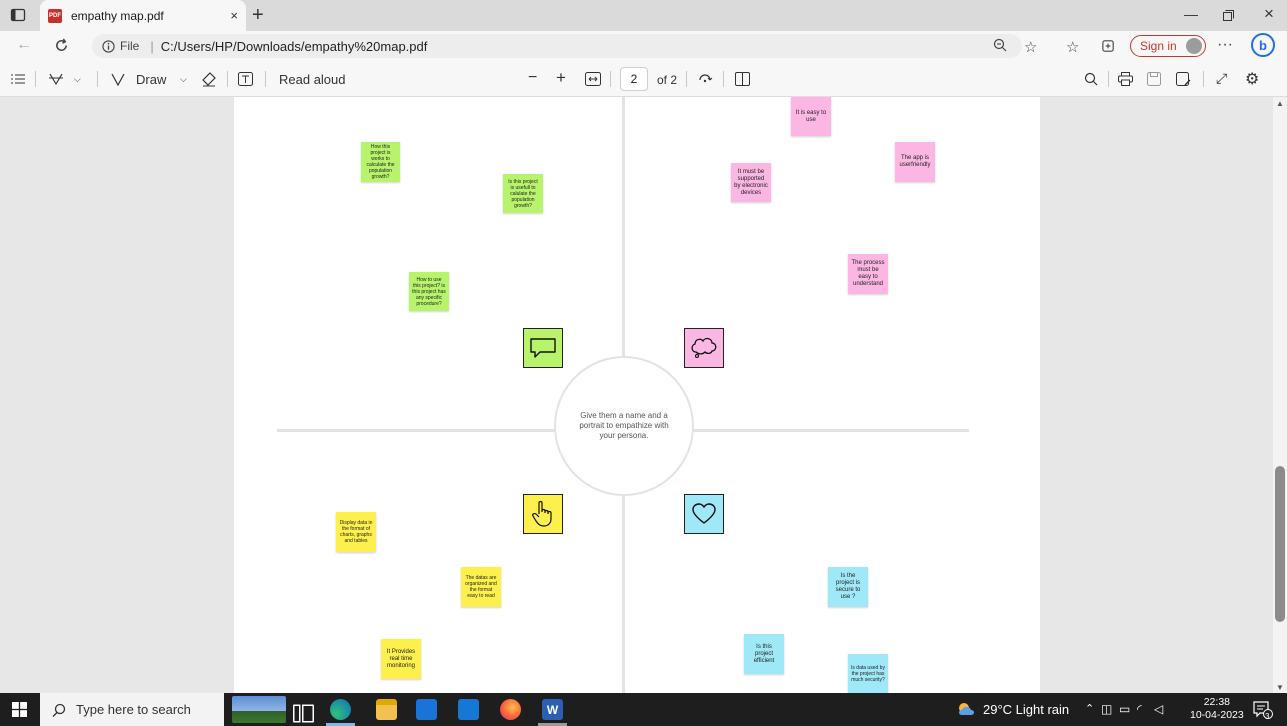 This screenshot has width=1287, height=726. I want to click on scroll-down-arrow-icon: ▼, so click(1280, 687).